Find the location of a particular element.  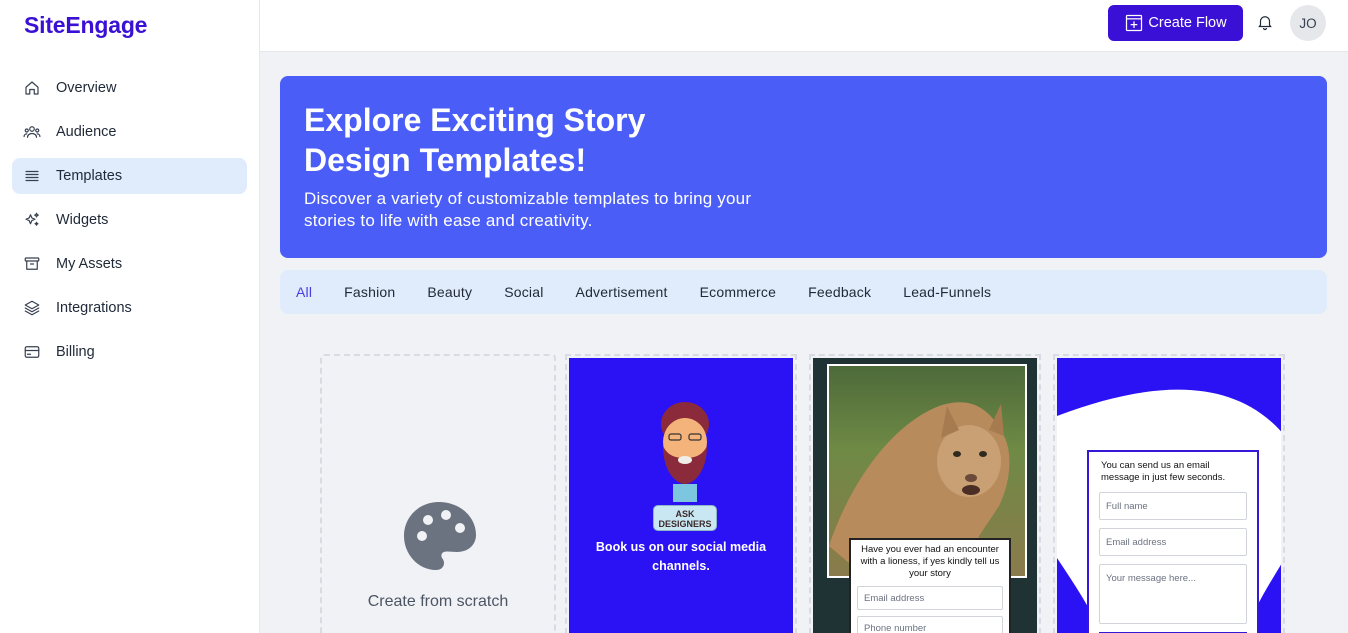

brand-logo: SiteEngage is located at coordinates (85, 25).